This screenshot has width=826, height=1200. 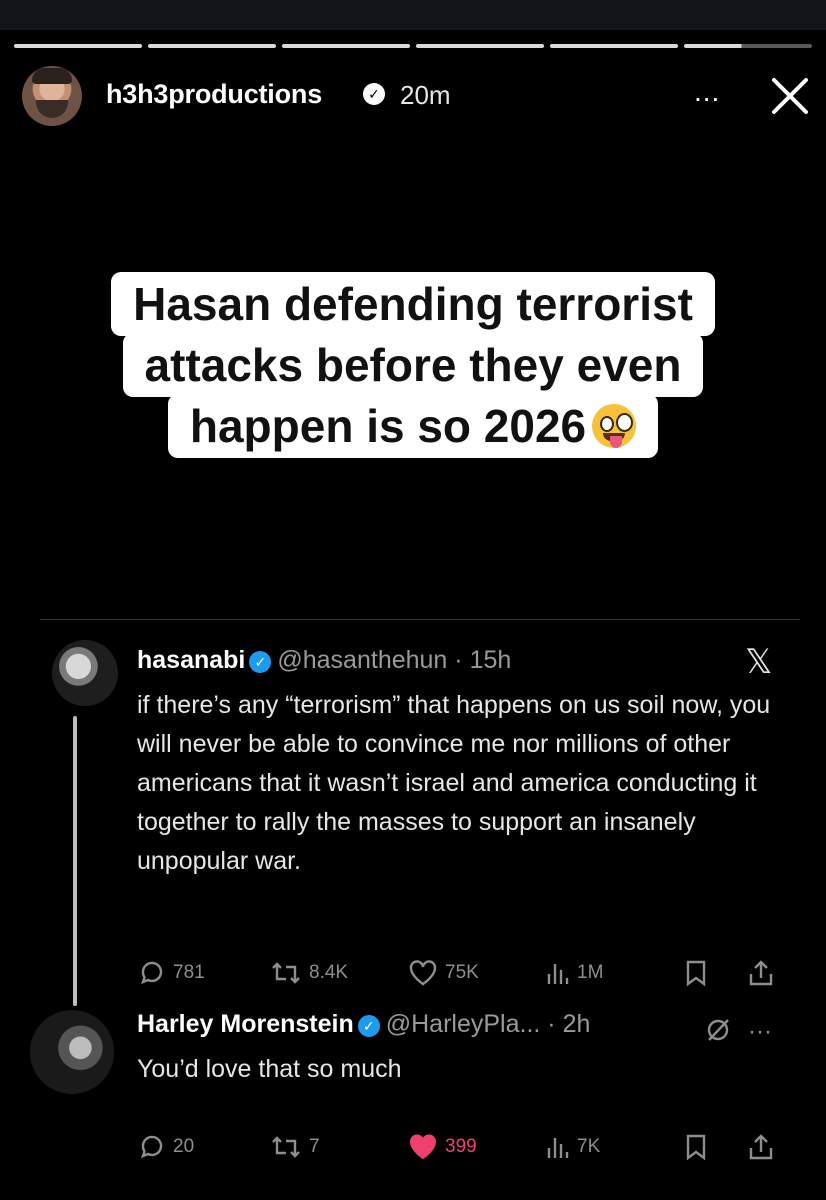 I want to click on caption-line-last: happen is so 2026, so click(x=413, y=426).